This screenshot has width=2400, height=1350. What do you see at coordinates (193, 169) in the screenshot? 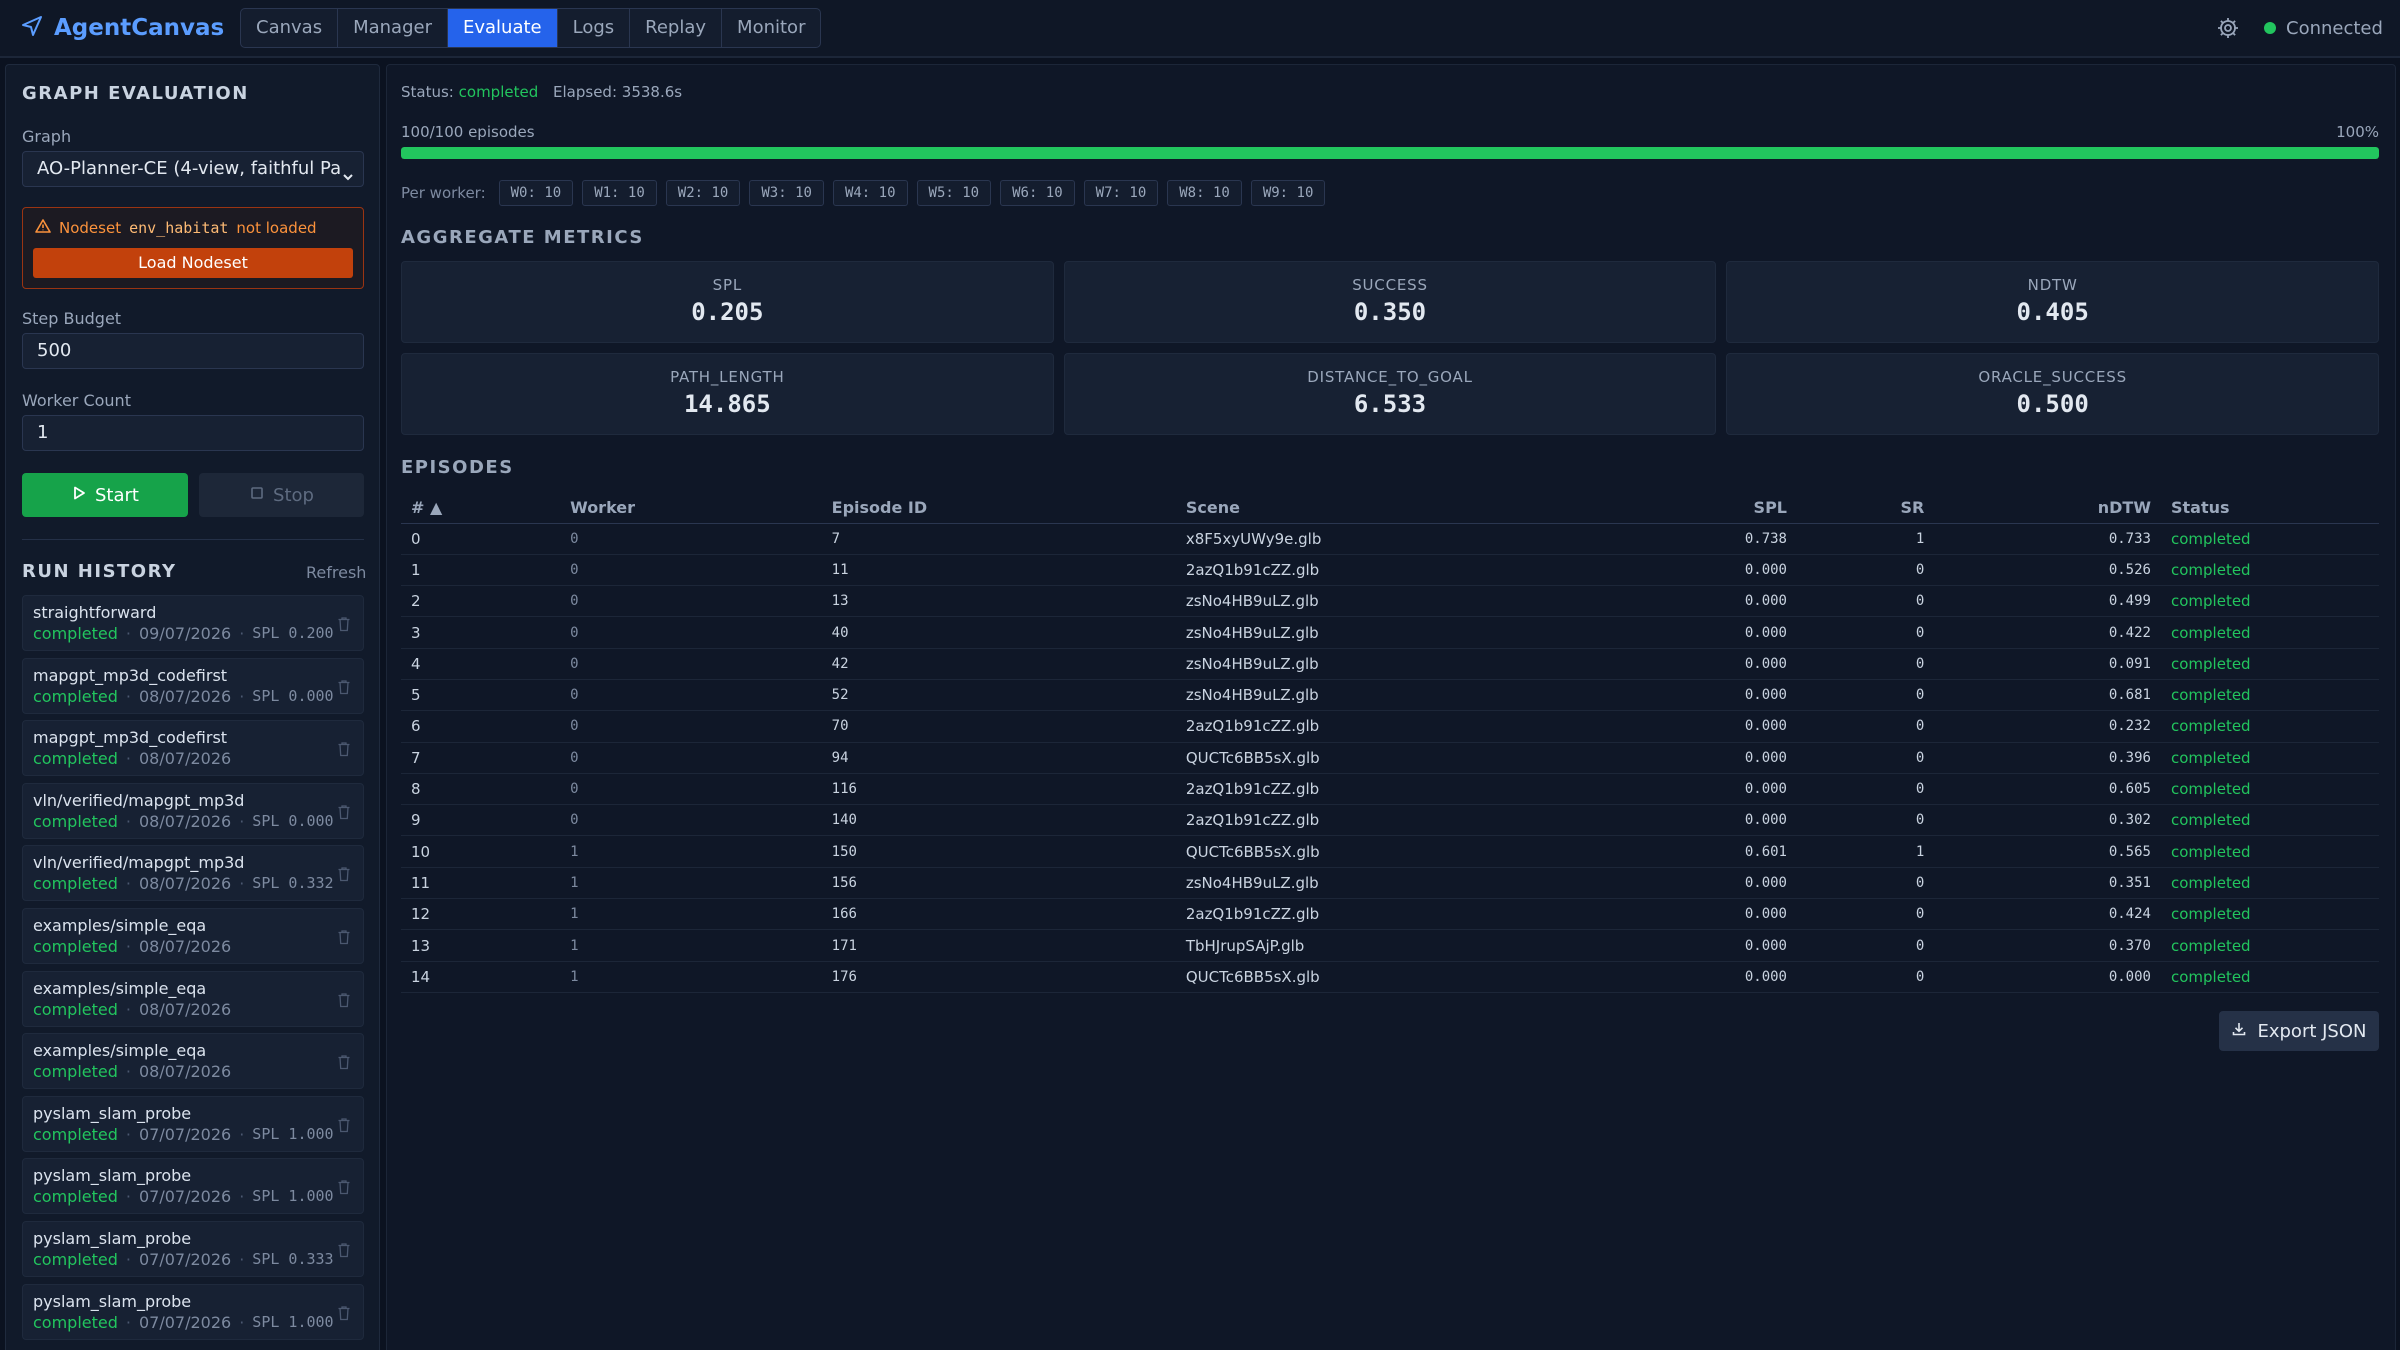
I see `graph-select: AO-Planner-CE (4-view, faithful Pa` at bounding box center [193, 169].